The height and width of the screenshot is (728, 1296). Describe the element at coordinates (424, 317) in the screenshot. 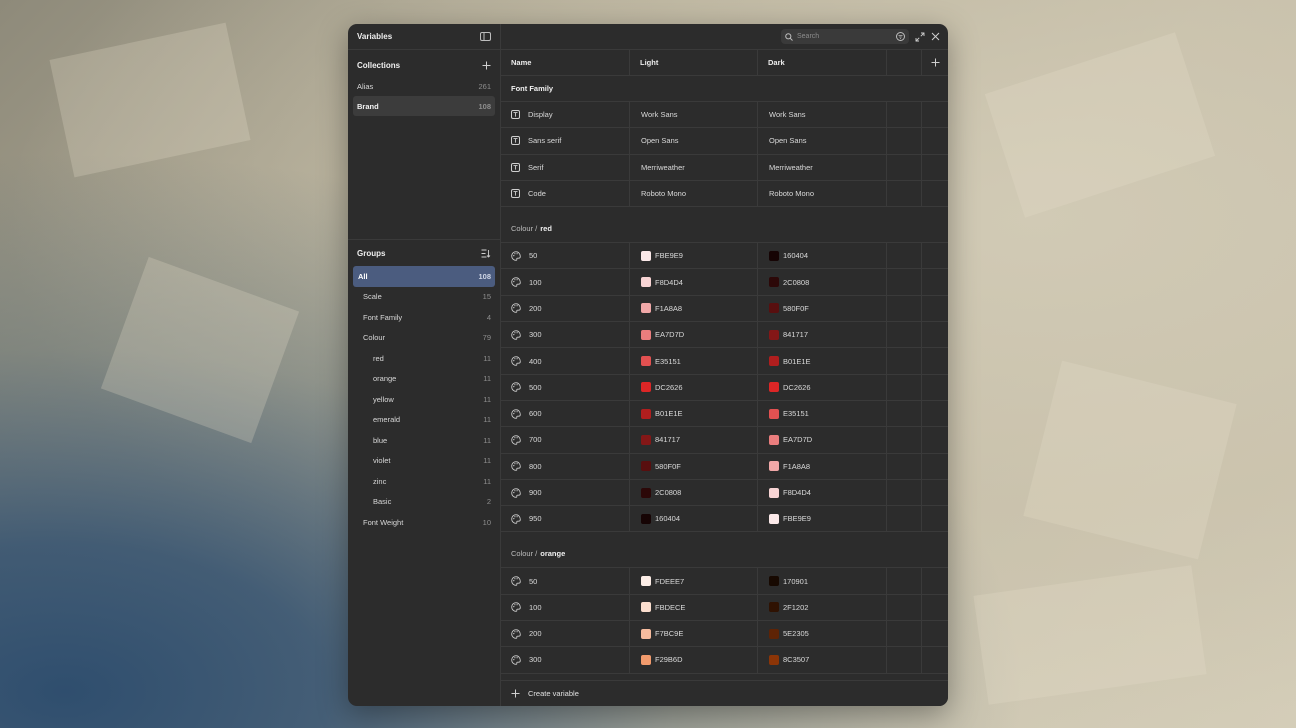

I see `group-item: Font Family 4` at that location.